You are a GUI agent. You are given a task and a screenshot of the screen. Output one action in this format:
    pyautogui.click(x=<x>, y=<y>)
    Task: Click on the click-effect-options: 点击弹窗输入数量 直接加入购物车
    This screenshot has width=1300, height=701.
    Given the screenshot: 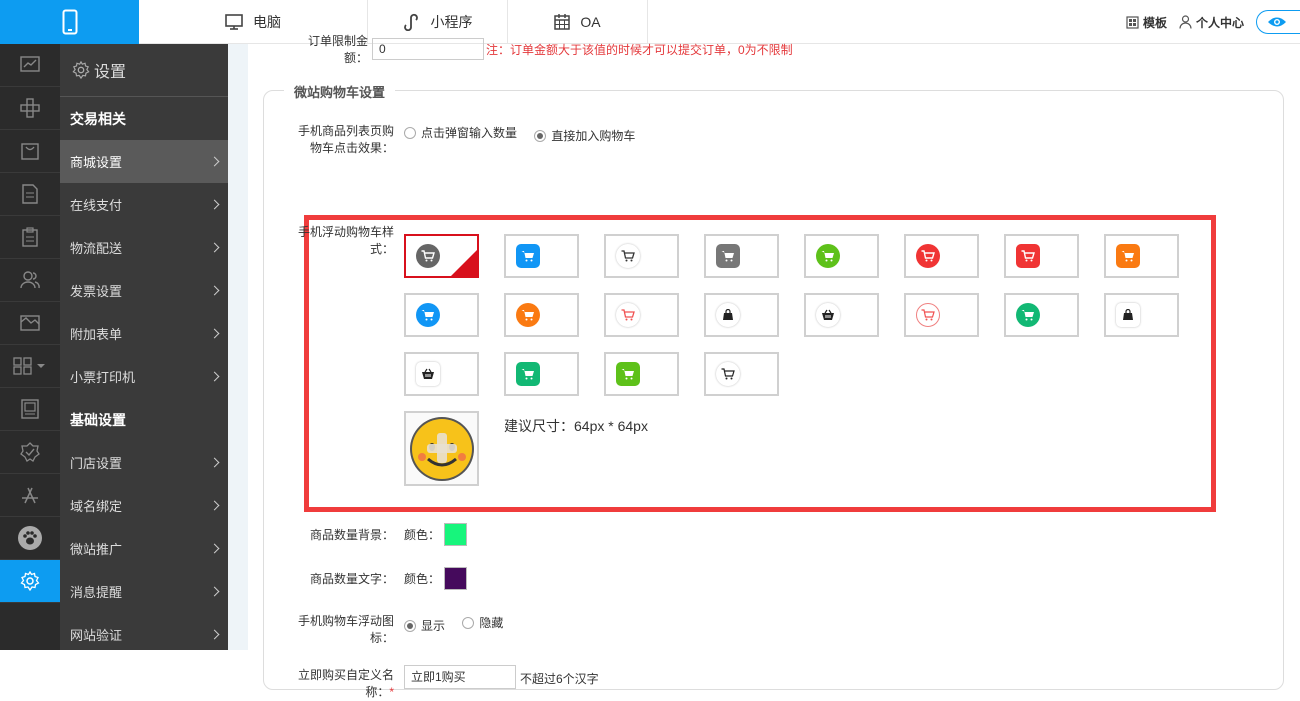 What is the action you would take?
    pyautogui.click(x=526, y=134)
    